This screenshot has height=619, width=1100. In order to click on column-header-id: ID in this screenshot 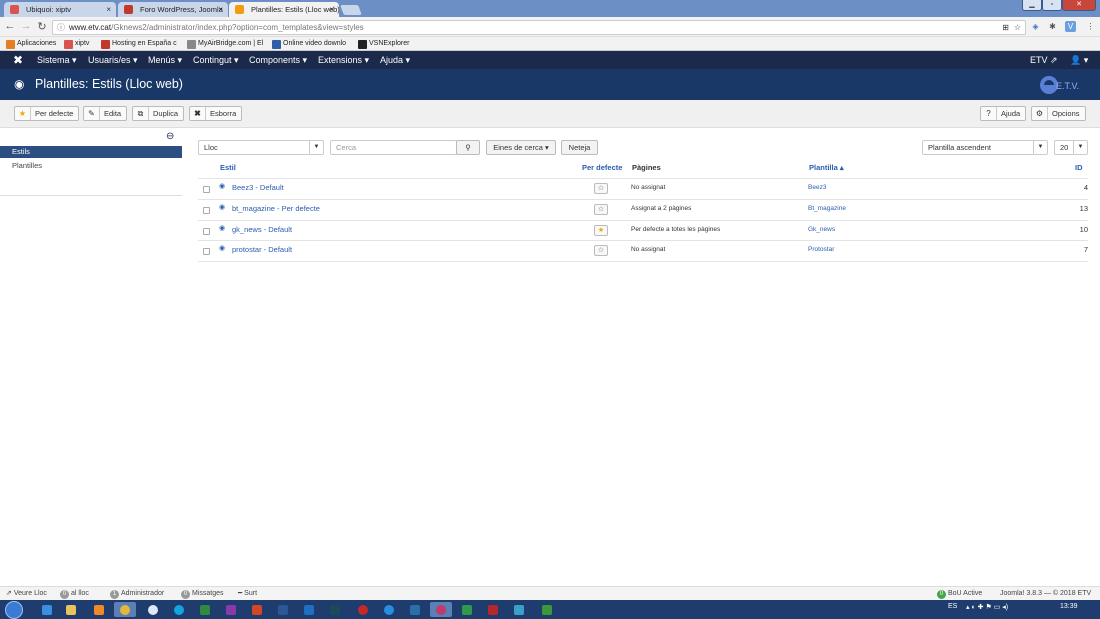, I will do `click(1079, 167)`.